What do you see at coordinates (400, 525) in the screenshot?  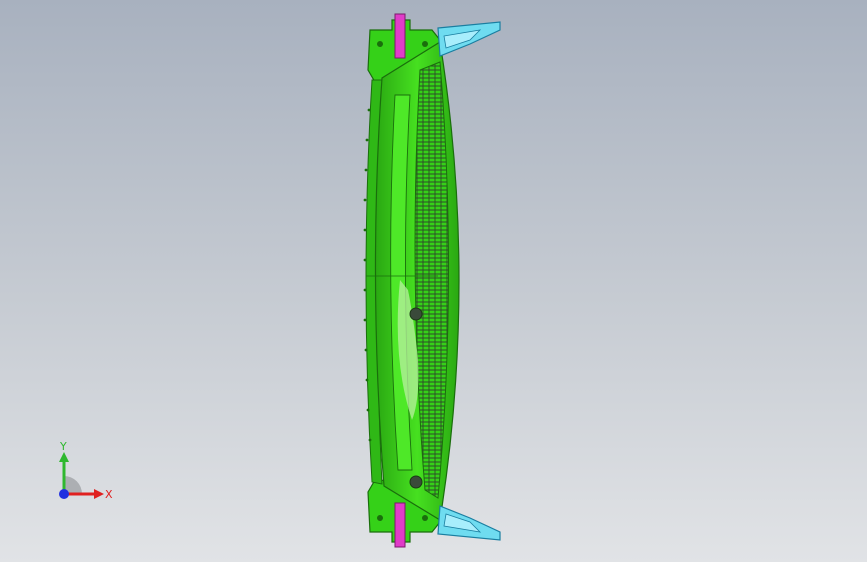 I see `pin-bottom` at bounding box center [400, 525].